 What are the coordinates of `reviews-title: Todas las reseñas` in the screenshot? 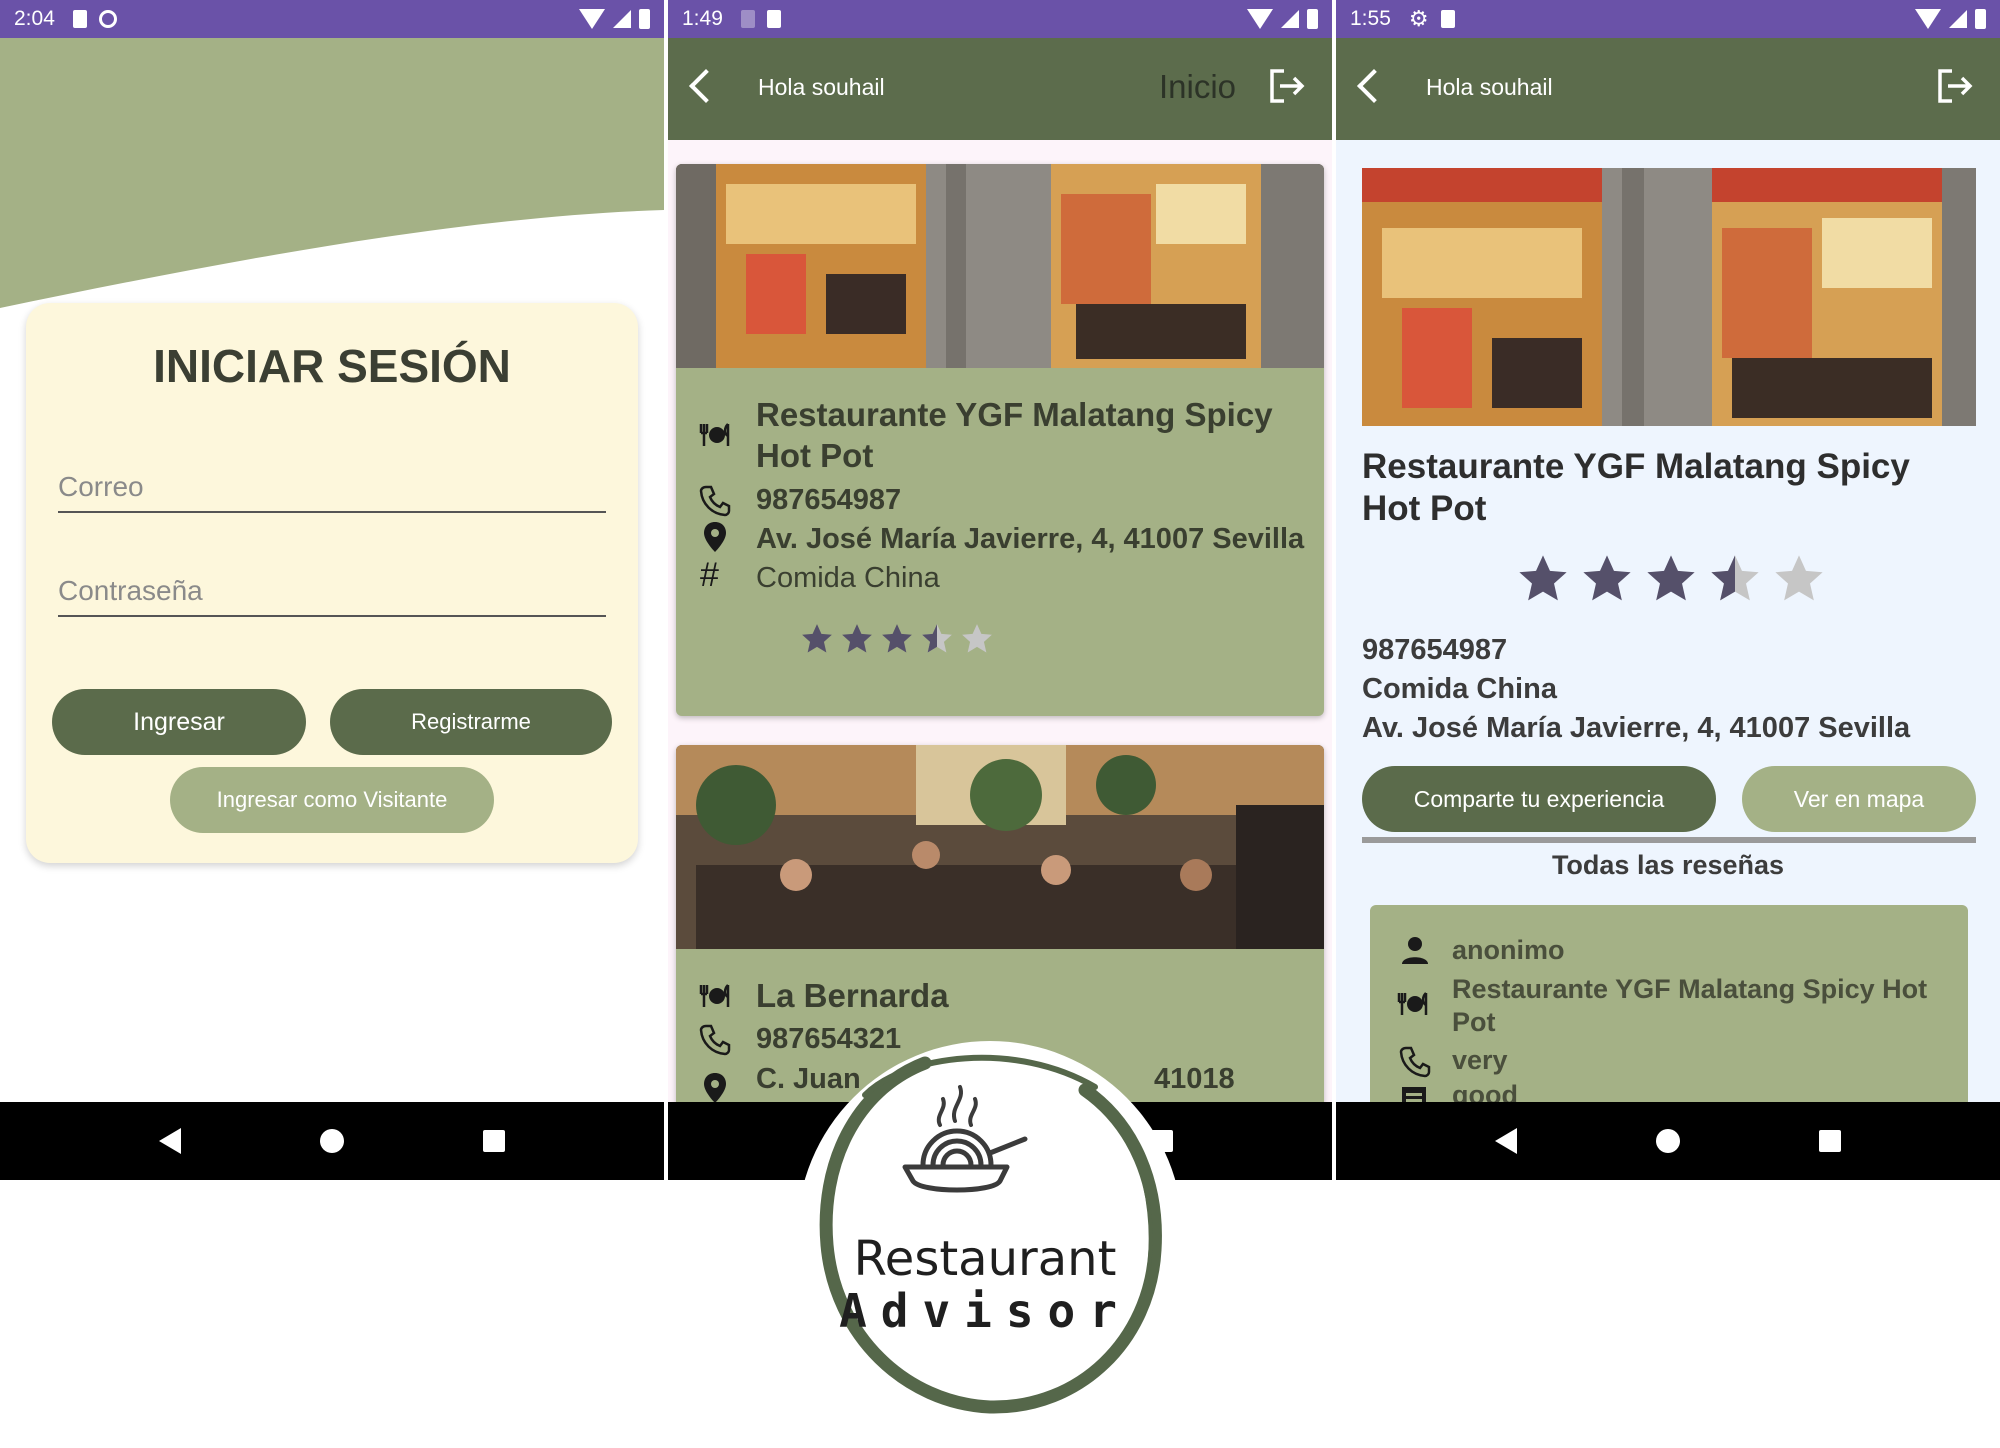 It's located at (1668, 865).